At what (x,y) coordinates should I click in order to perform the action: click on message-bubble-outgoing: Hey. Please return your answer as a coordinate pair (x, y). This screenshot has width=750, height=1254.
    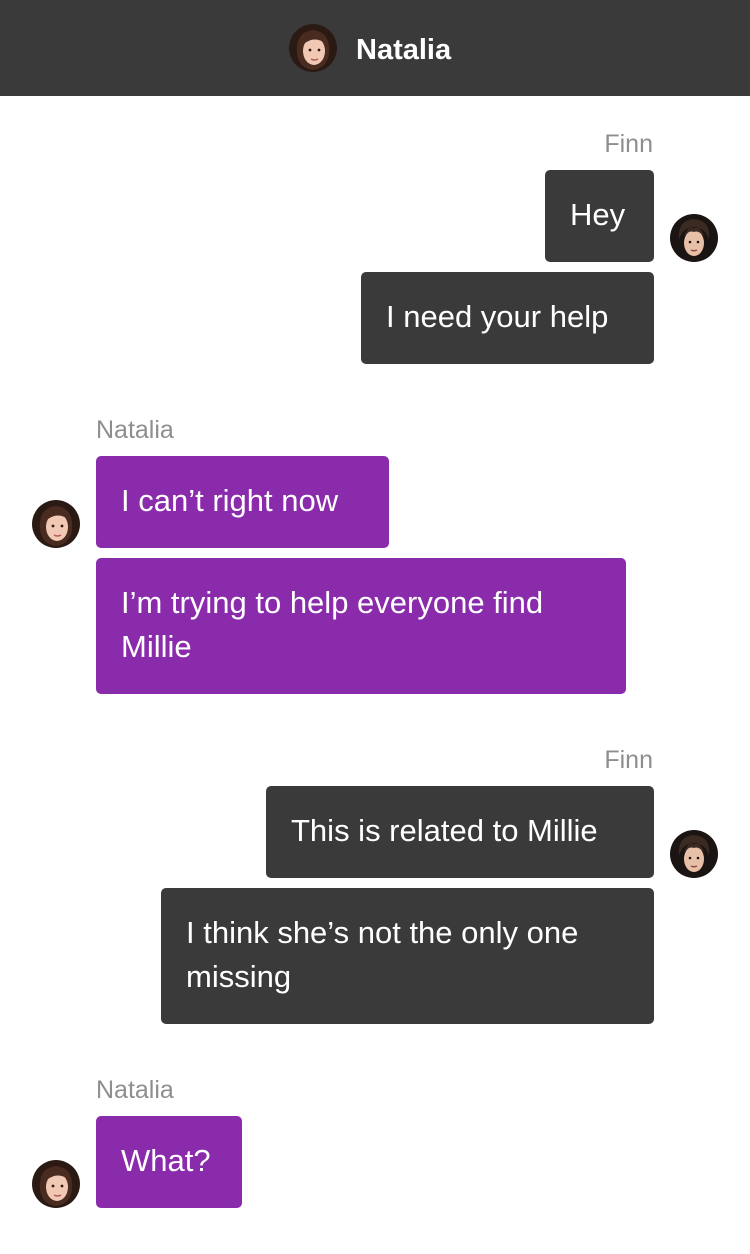
    Looking at the image, I should click on (599, 216).